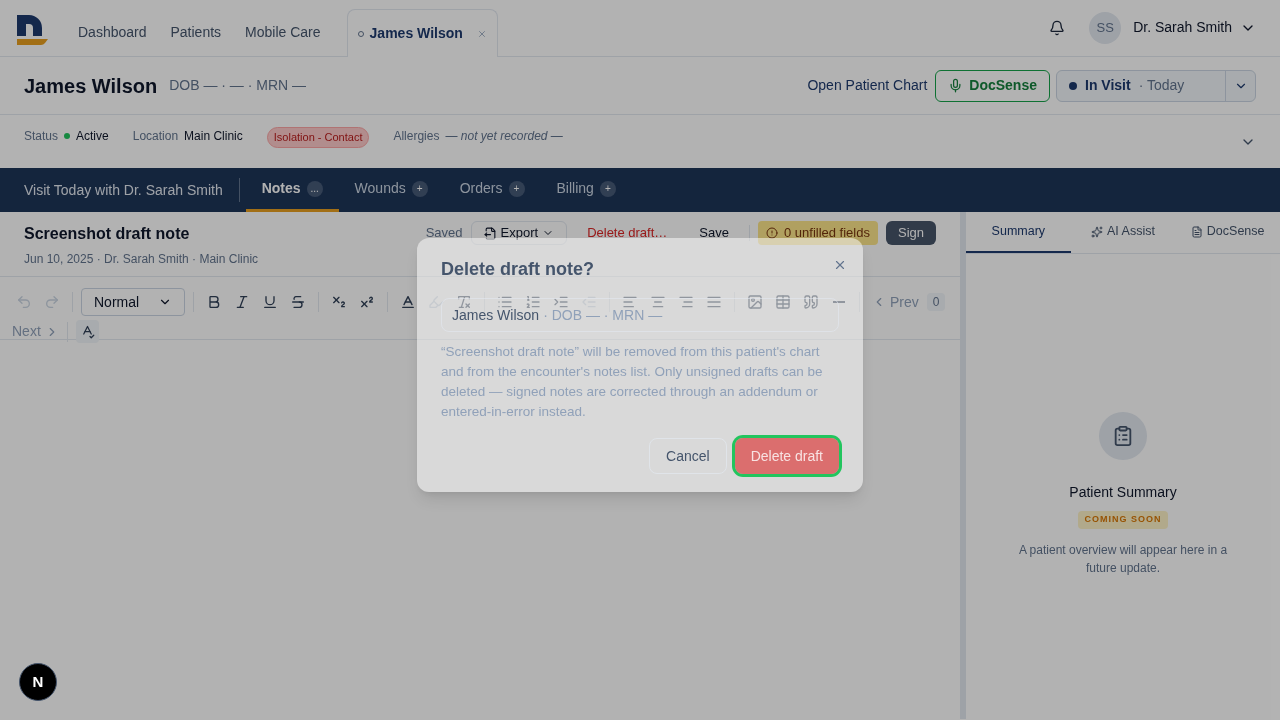  I want to click on info-label: Location, so click(155, 136).